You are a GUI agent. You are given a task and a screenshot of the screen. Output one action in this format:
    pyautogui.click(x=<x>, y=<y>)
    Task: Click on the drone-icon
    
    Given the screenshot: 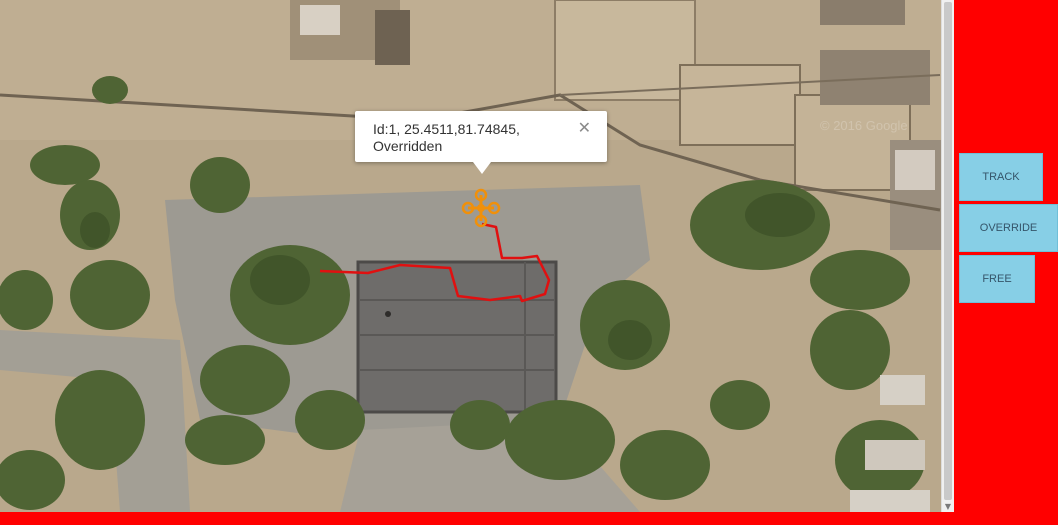 What is the action you would take?
    pyautogui.click(x=481, y=208)
    